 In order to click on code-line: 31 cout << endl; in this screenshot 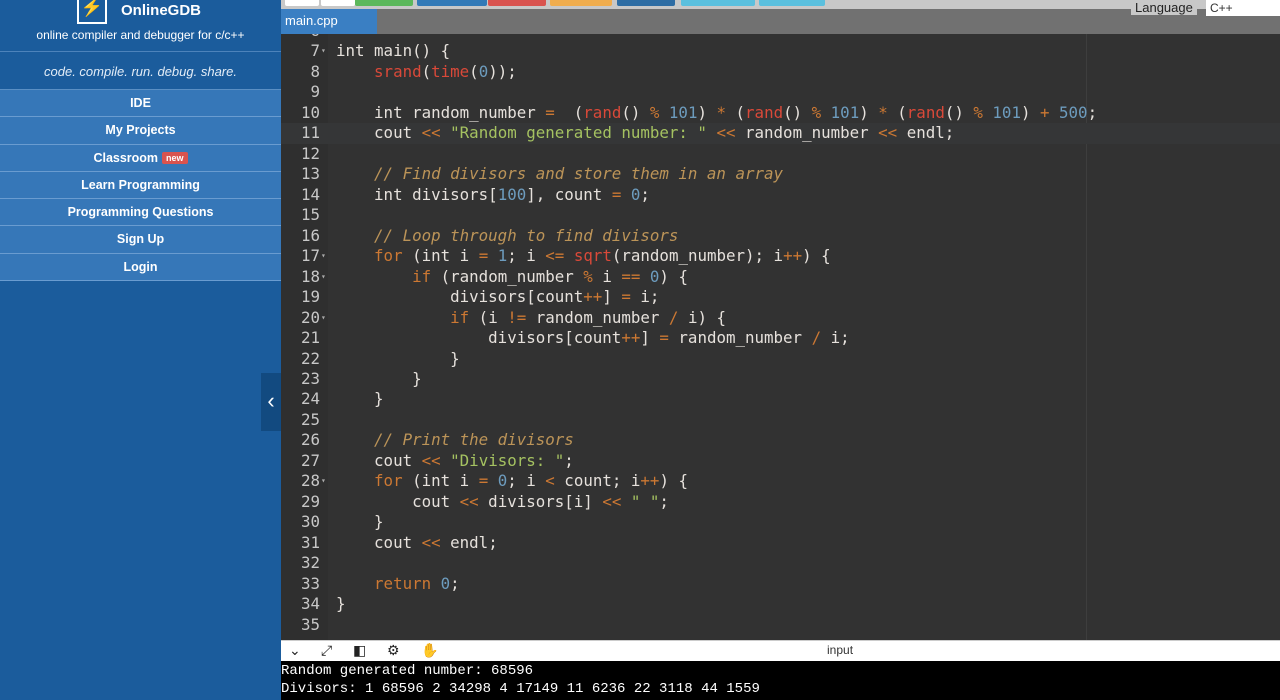, I will do `click(780, 543)`.